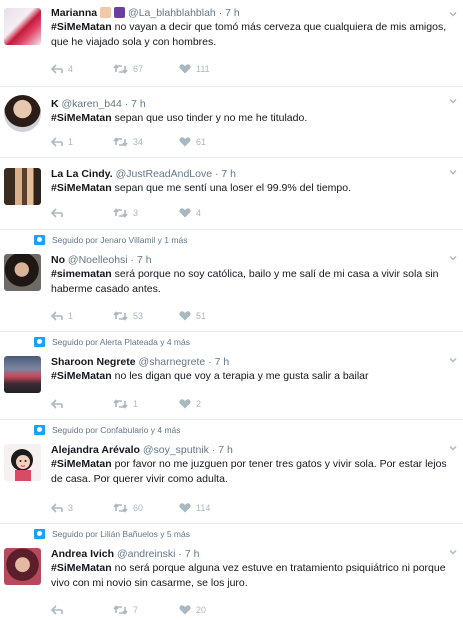 This screenshot has height=620, width=463. Describe the element at coordinates (209, 142) in the screenshot. I see `like-button: 61` at that location.